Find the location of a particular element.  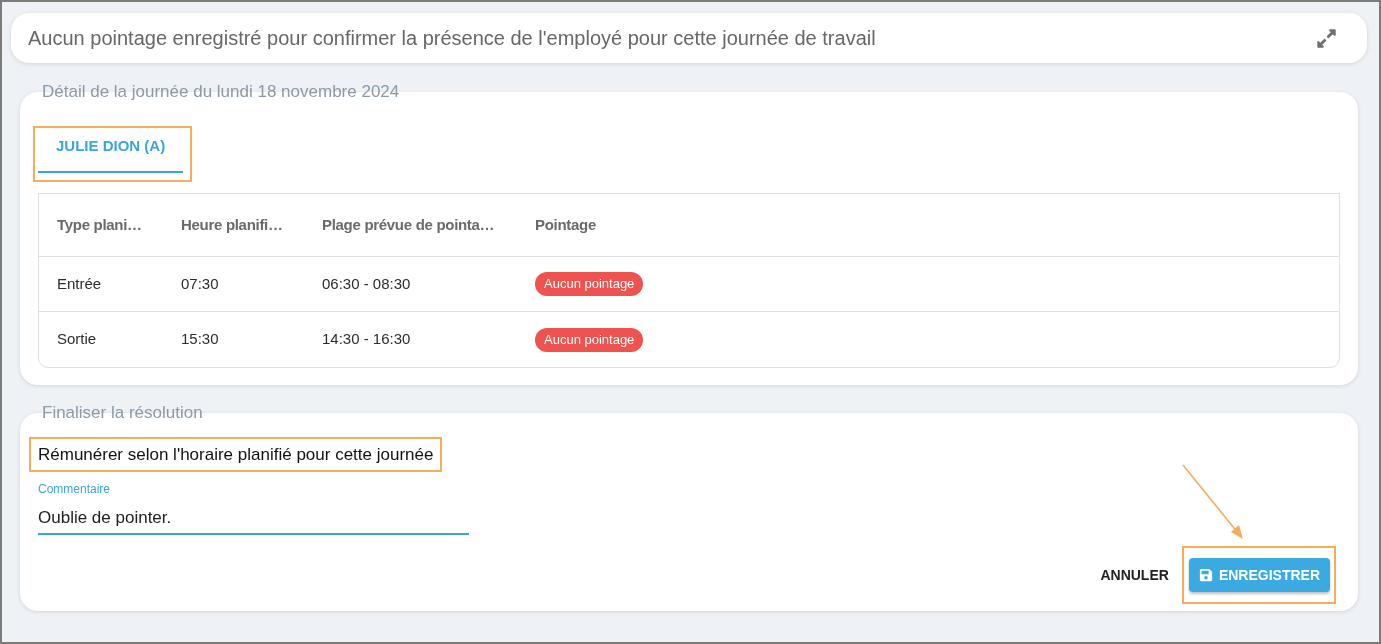

message-text: Aucun pointage enregistré pour confirmer la présence de l'employé pour cette journée de travail is located at coordinates (452, 38).